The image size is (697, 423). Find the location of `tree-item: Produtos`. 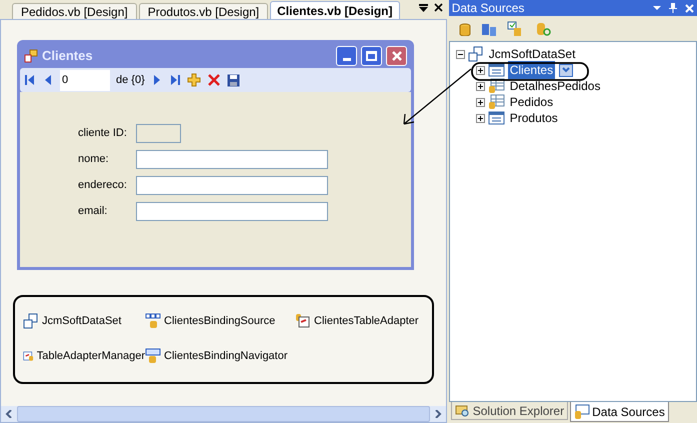

tree-item: Produtos is located at coordinates (534, 118).